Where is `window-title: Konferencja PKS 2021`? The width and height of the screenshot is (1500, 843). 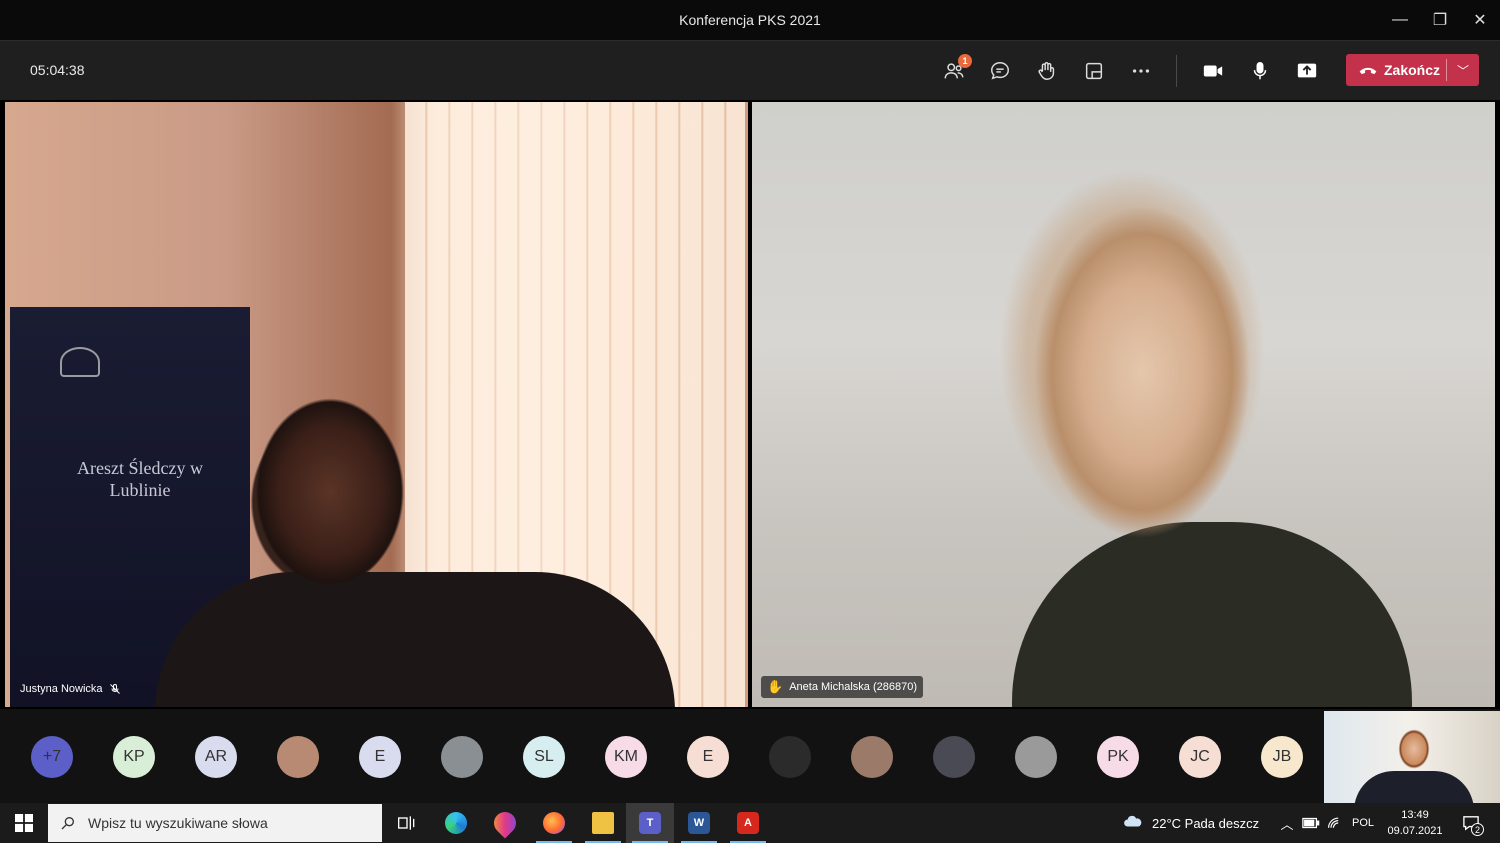 window-title: Konferencja PKS 2021 is located at coordinates (750, 20).